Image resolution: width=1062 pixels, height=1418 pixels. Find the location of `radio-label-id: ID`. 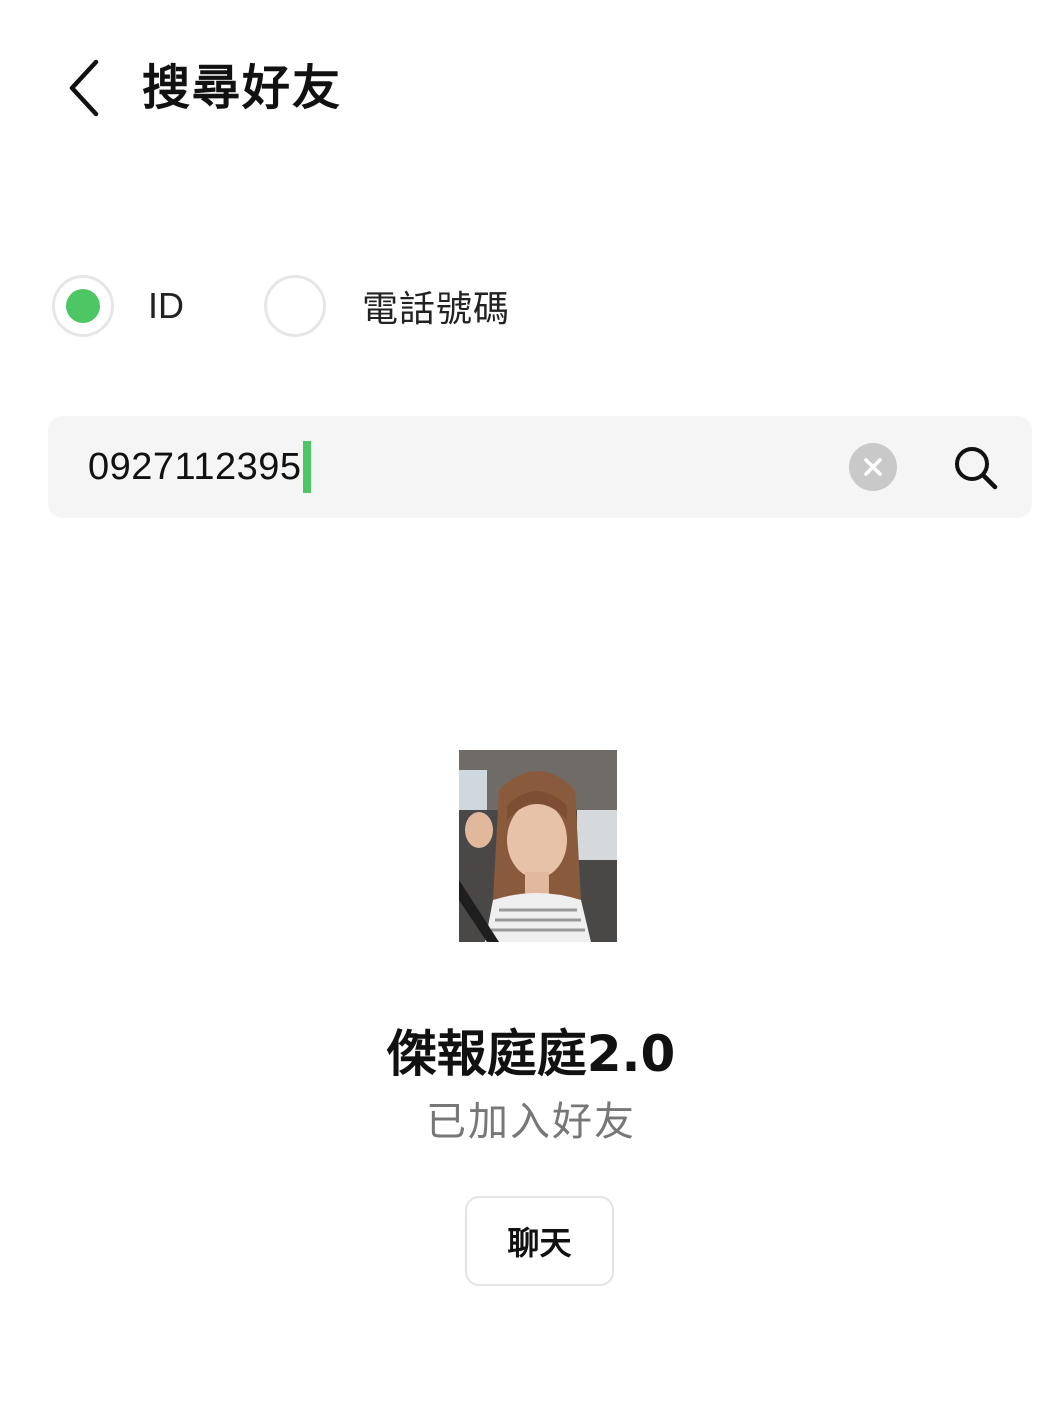

radio-label-id: ID is located at coordinates (166, 305).